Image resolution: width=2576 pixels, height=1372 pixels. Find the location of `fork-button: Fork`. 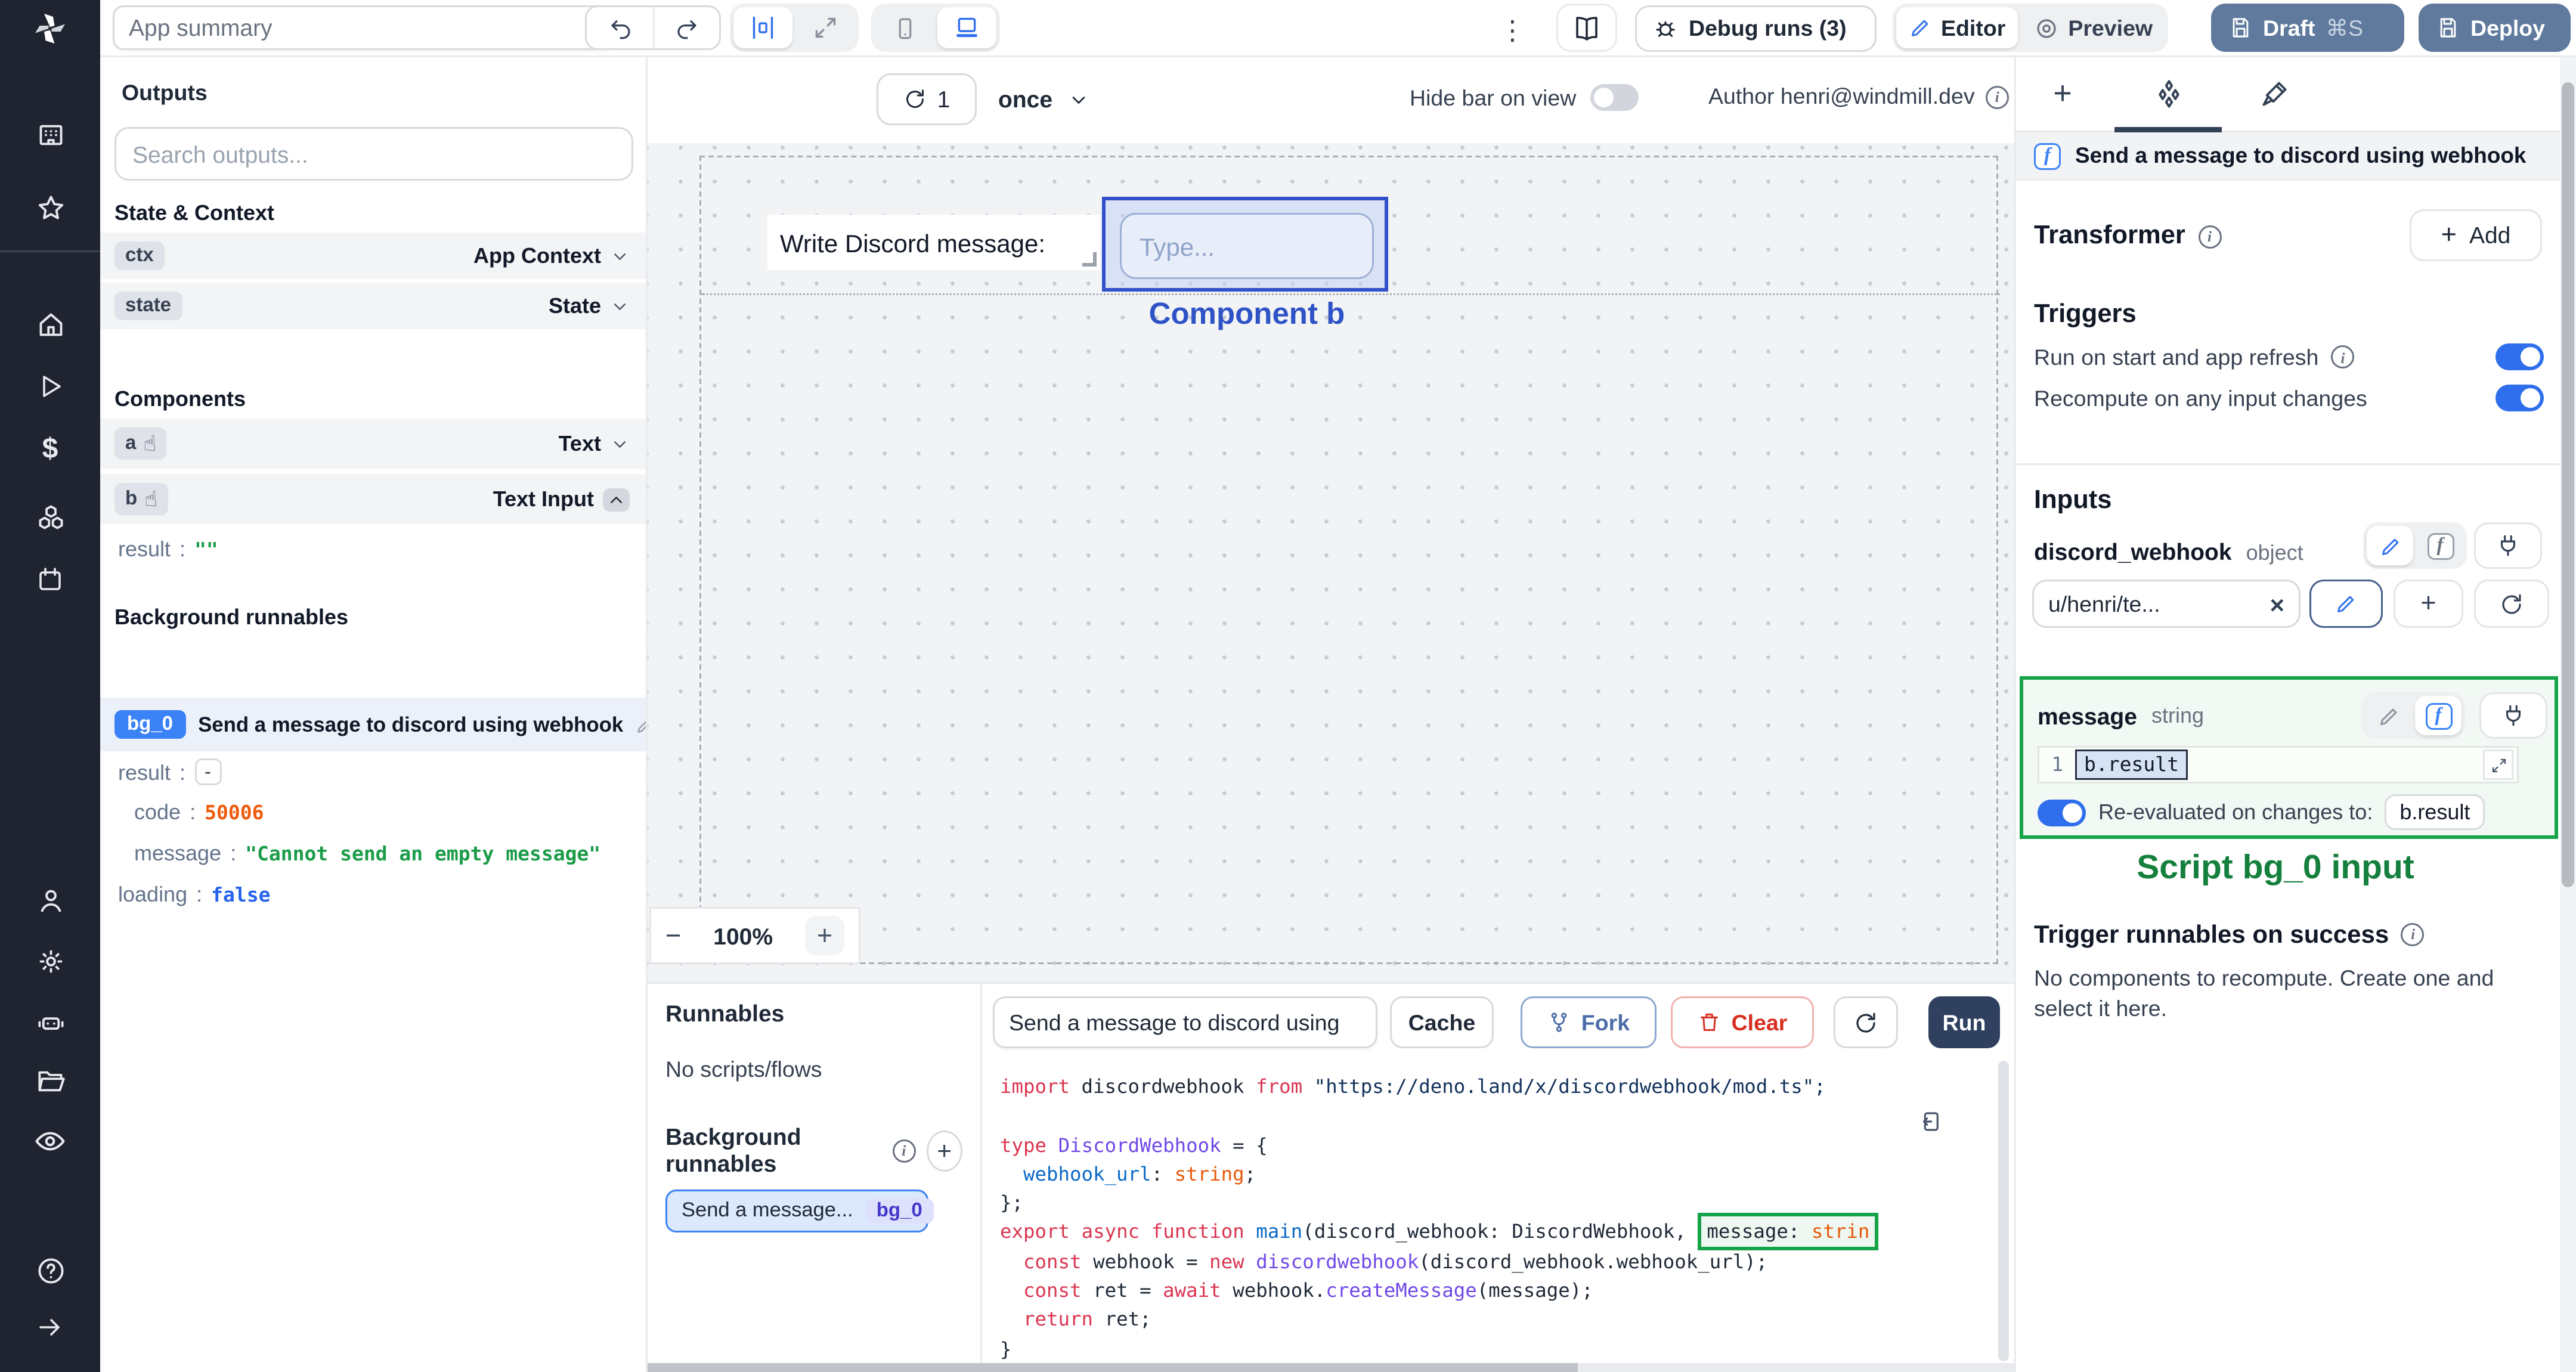

fork-button: Fork is located at coordinates (1589, 1022).